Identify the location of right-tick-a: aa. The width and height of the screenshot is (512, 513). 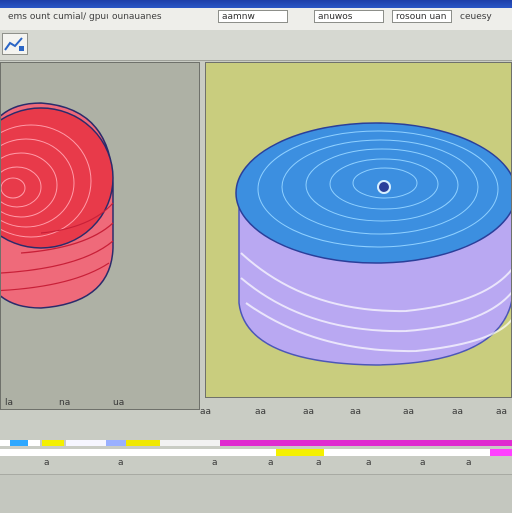
(206, 412).